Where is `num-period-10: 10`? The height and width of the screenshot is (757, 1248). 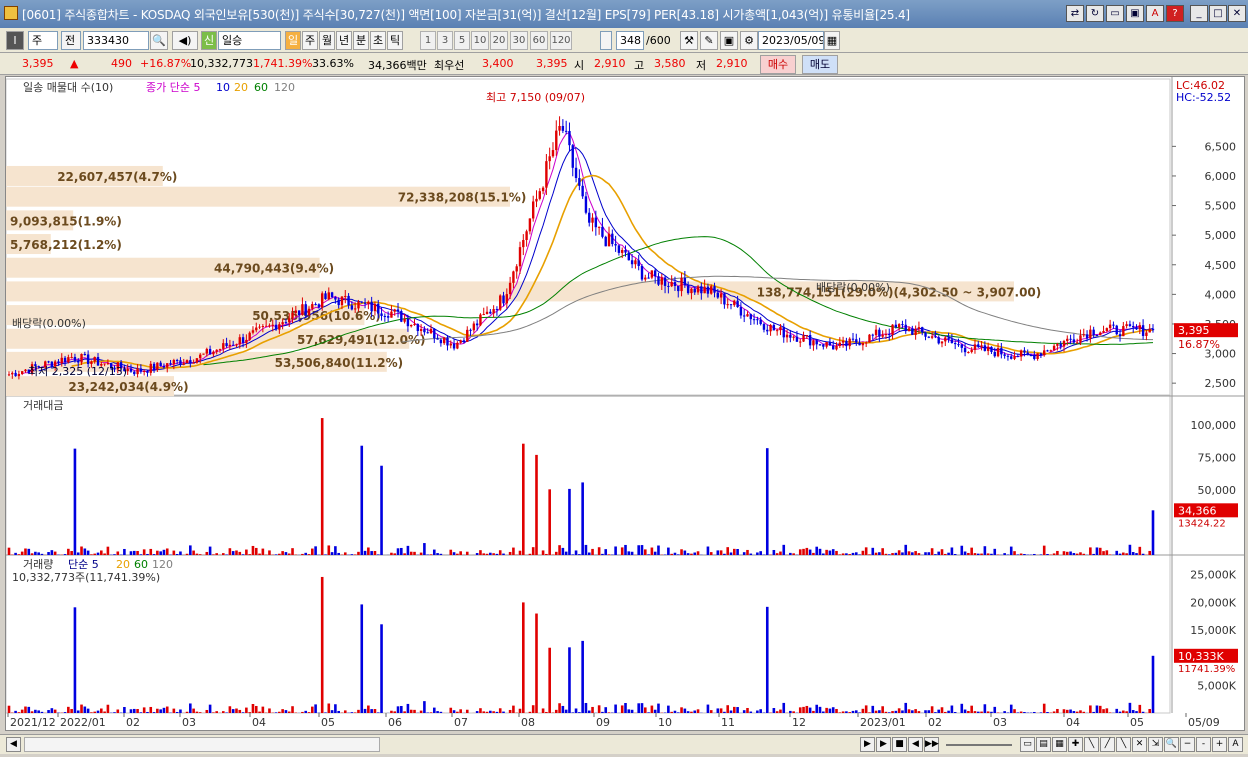 num-period-10: 10 is located at coordinates (480, 40).